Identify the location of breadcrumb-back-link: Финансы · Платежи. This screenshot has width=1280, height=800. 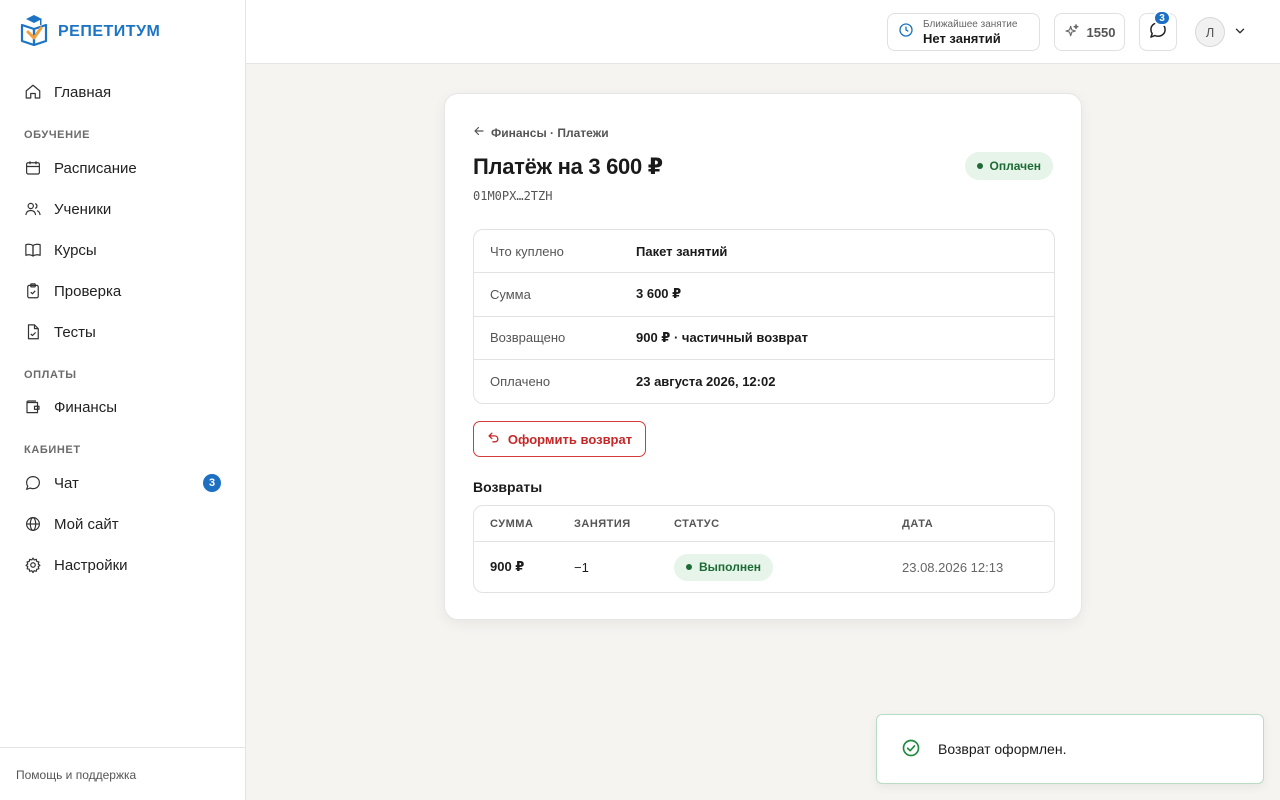
(541, 132).